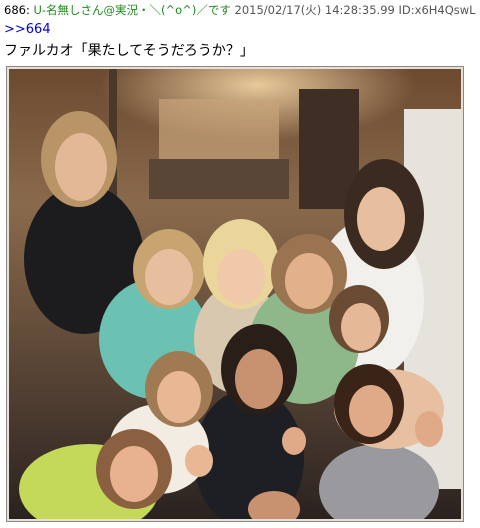 The image size is (480, 528). I want to click on poster-id: ID:x6H4QswL0, so click(437, 10).